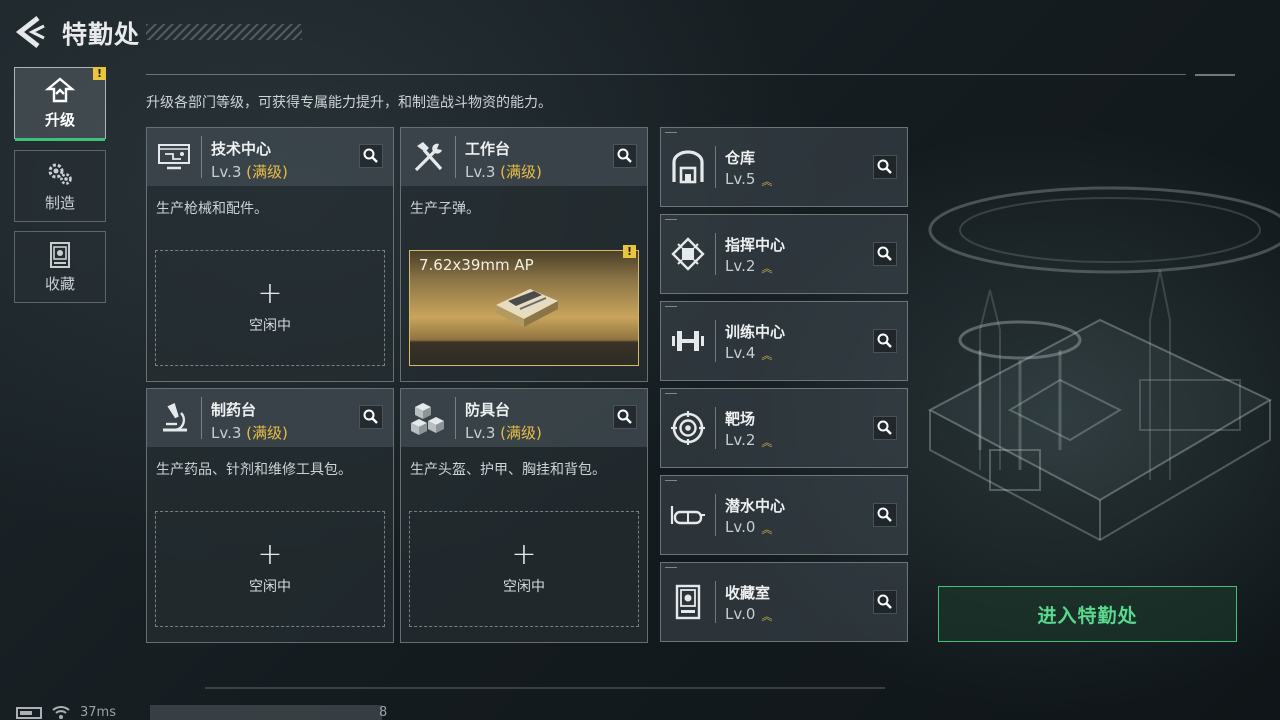 This screenshot has width=1280, height=720. What do you see at coordinates (59, 119) in the screenshot?
I see `nav-label: 升级` at bounding box center [59, 119].